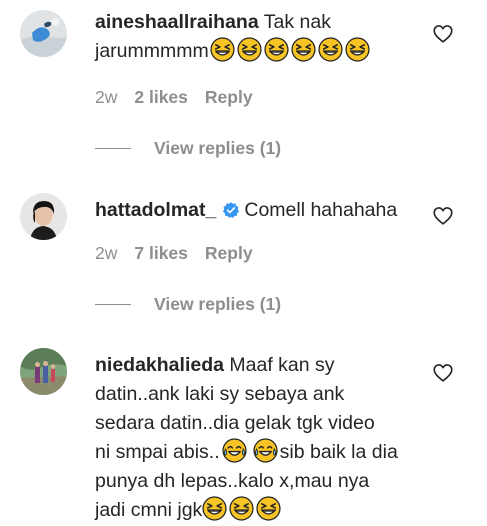  Describe the element at coordinates (161, 253) in the screenshot. I see `likes-count: 7 likes` at that location.